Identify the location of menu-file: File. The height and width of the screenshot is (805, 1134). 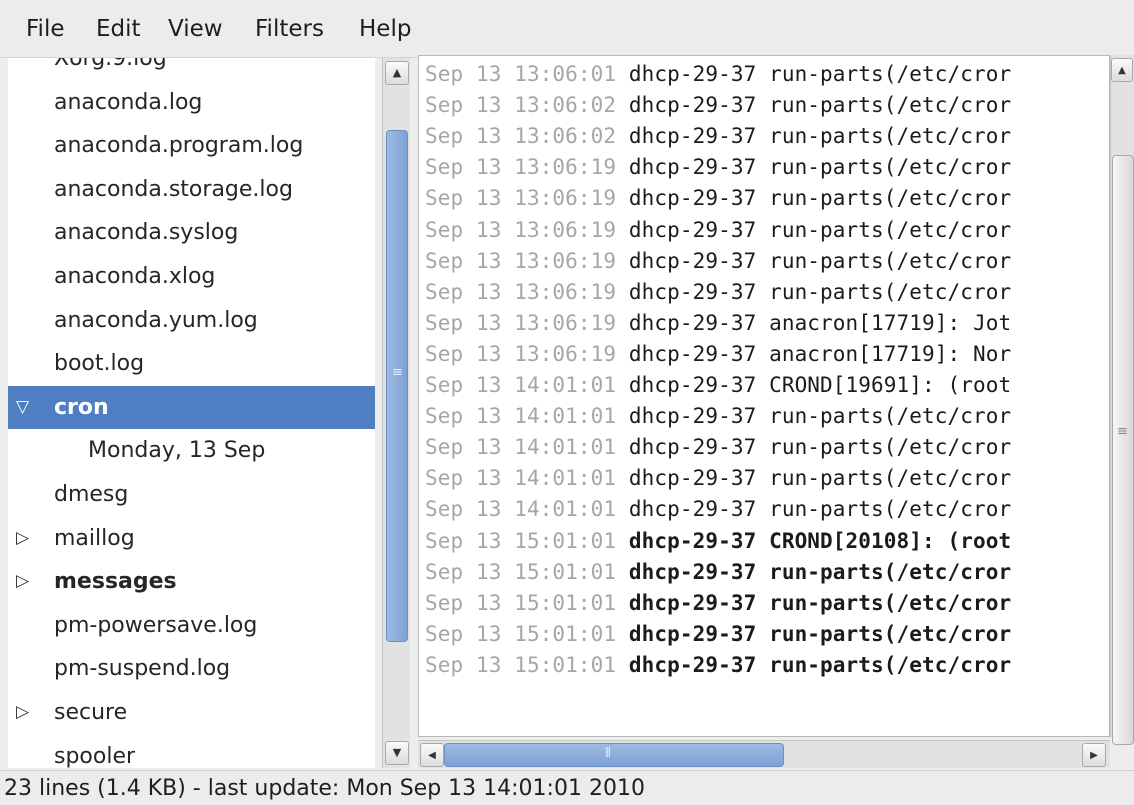
(45, 29).